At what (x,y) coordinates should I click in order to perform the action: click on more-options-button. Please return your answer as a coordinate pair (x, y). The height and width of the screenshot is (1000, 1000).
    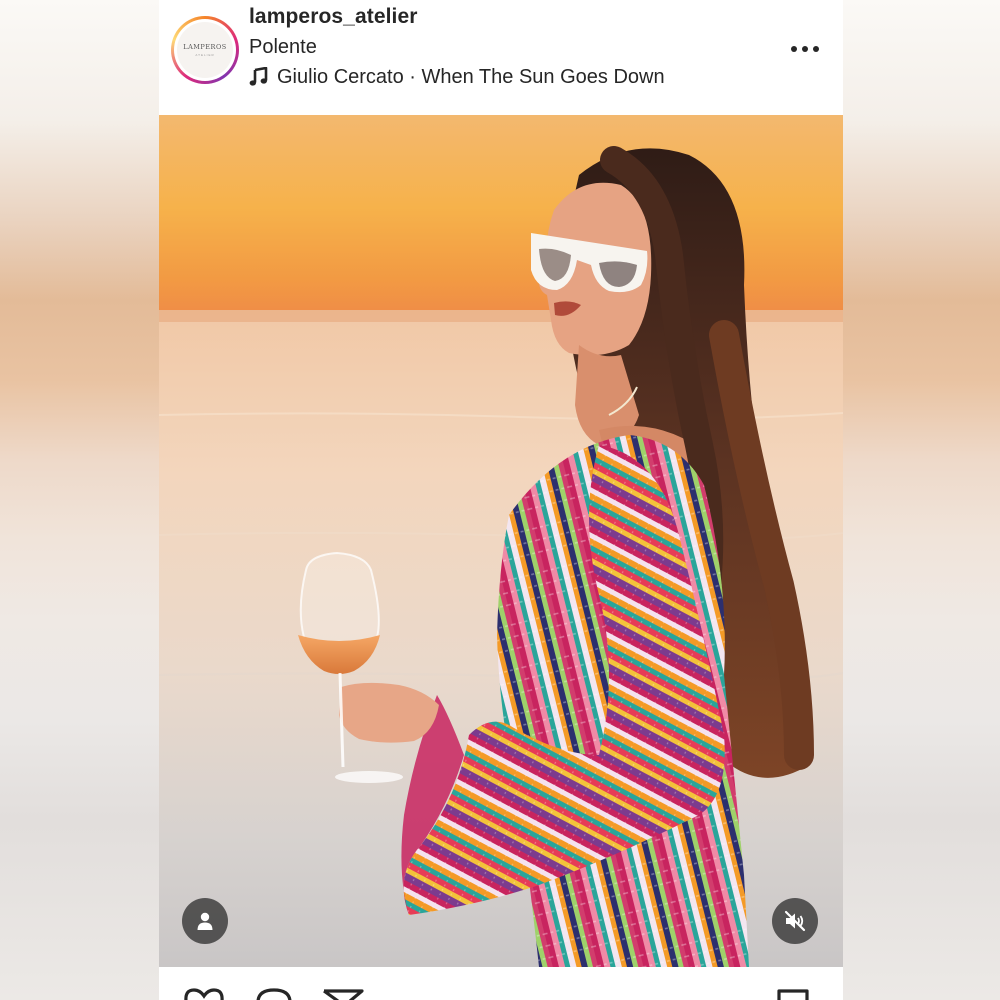
    Looking at the image, I should click on (805, 49).